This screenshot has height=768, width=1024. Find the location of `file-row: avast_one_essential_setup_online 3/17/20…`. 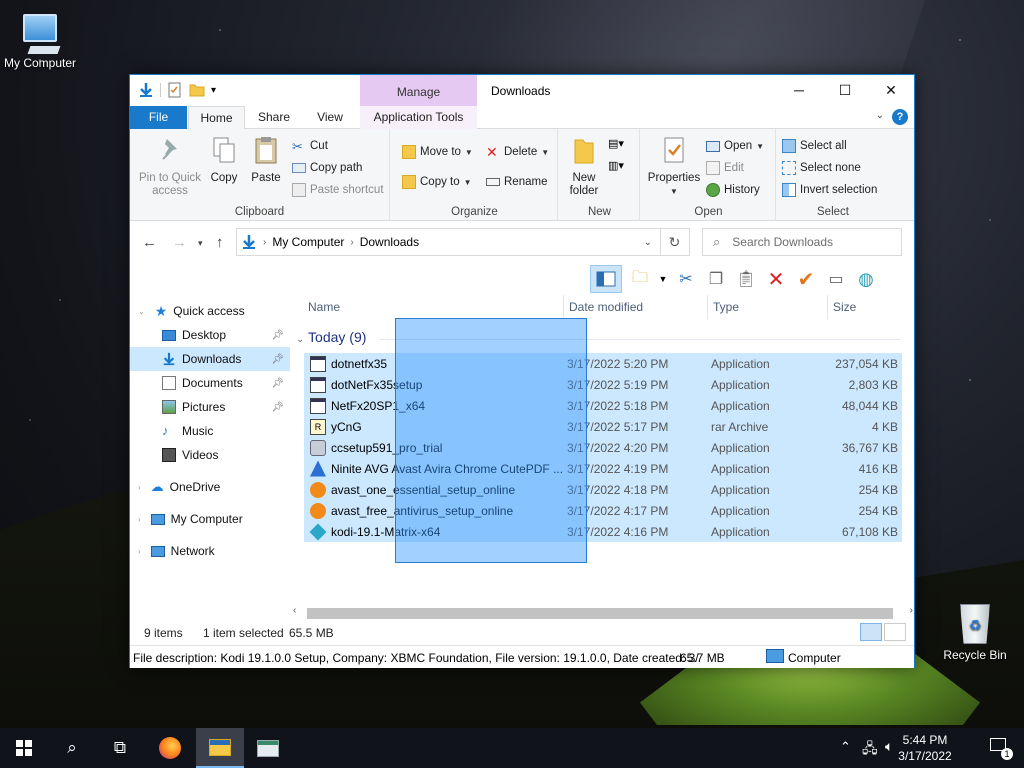

file-row: avast_one_essential_setup_online 3/17/20… is located at coordinates (603, 489).